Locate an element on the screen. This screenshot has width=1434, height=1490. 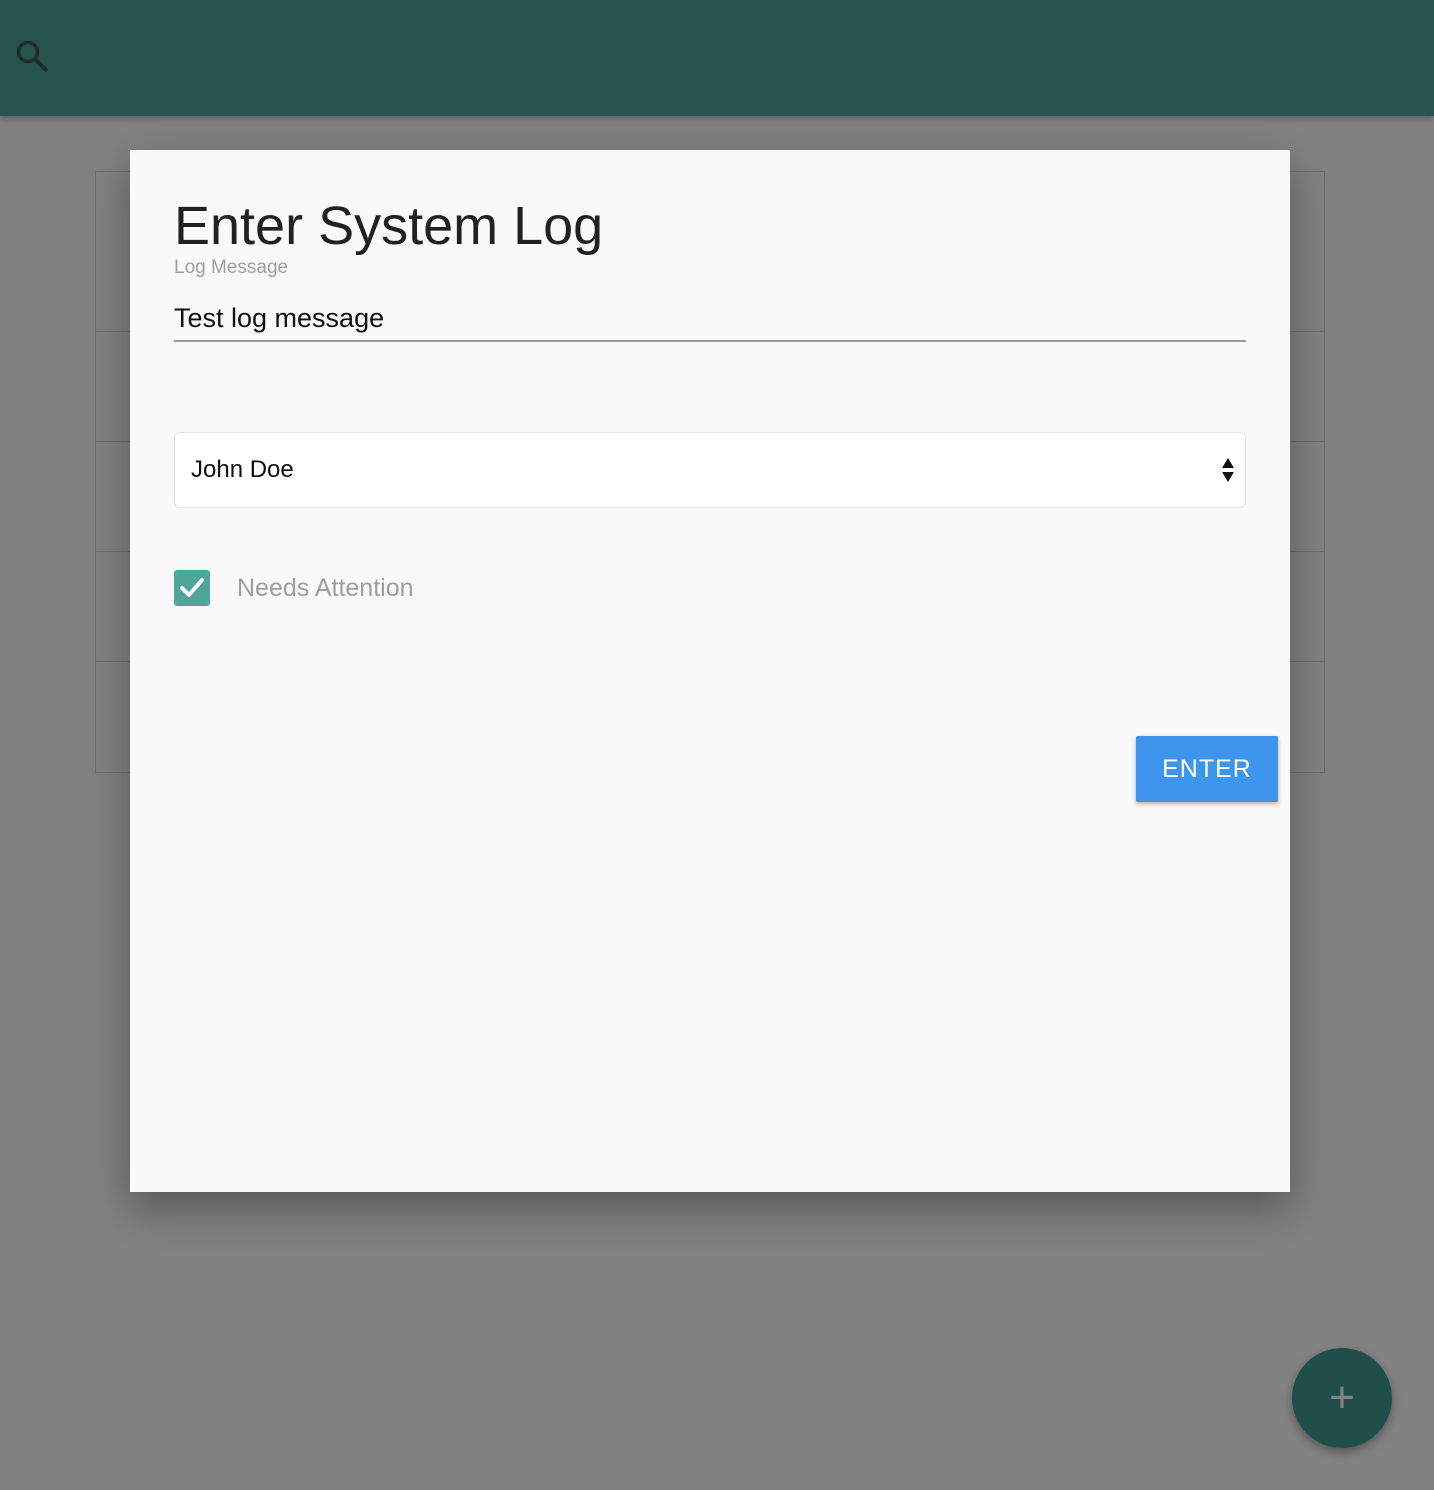
log-message-label: Log Message is located at coordinates (231, 267).